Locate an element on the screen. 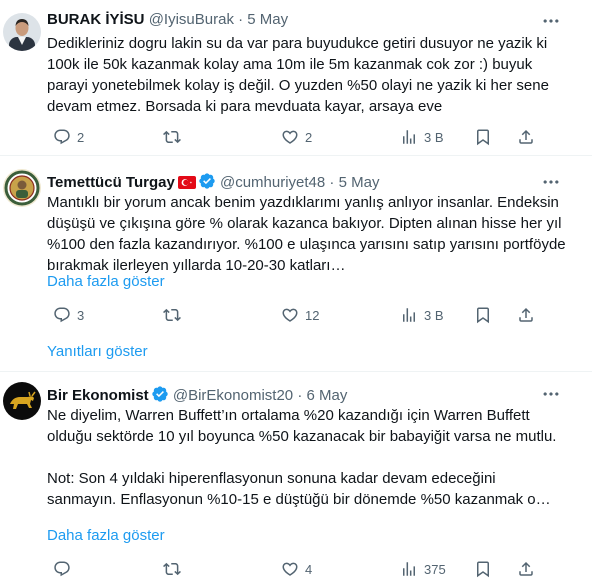 The image size is (592, 584). views-button: 375 is located at coordinates (423, 569).